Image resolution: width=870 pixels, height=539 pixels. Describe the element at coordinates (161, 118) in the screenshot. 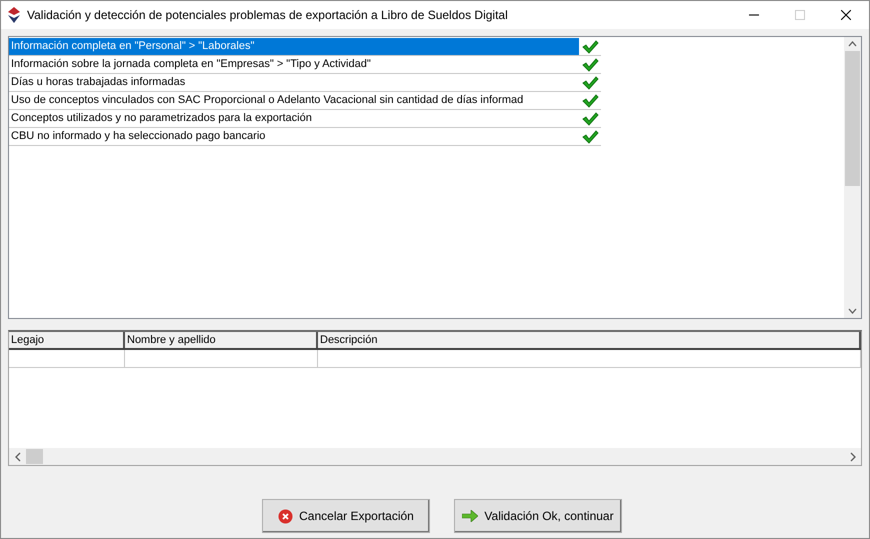

I see `check-label: Conceptos utilizados y no parametrizados para la exportación` at that location.